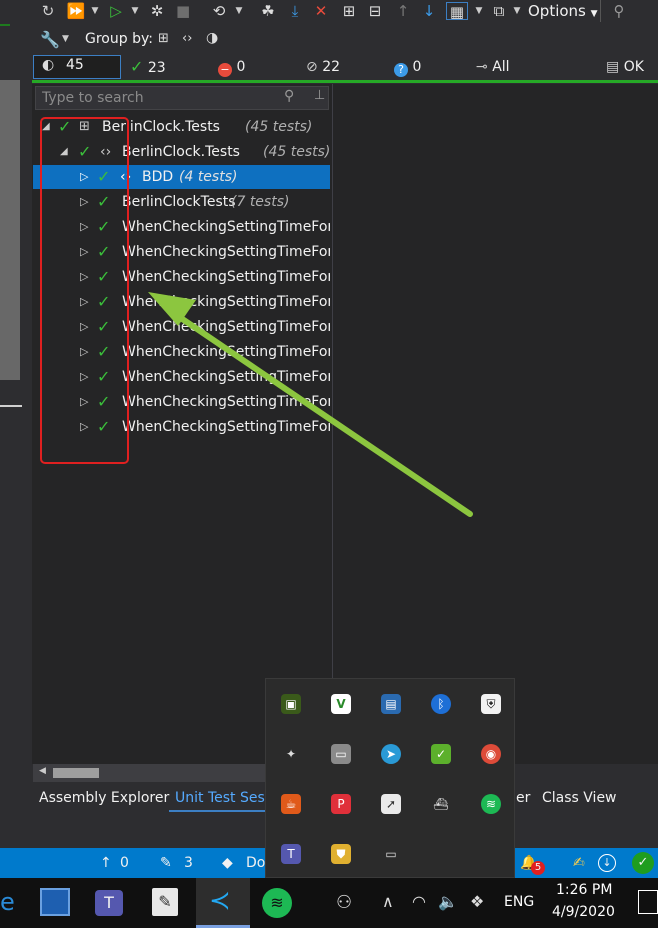  Describe the element at coordinates (76, 773) in the screenshot. I see `scrollbar-thumb` at that location.